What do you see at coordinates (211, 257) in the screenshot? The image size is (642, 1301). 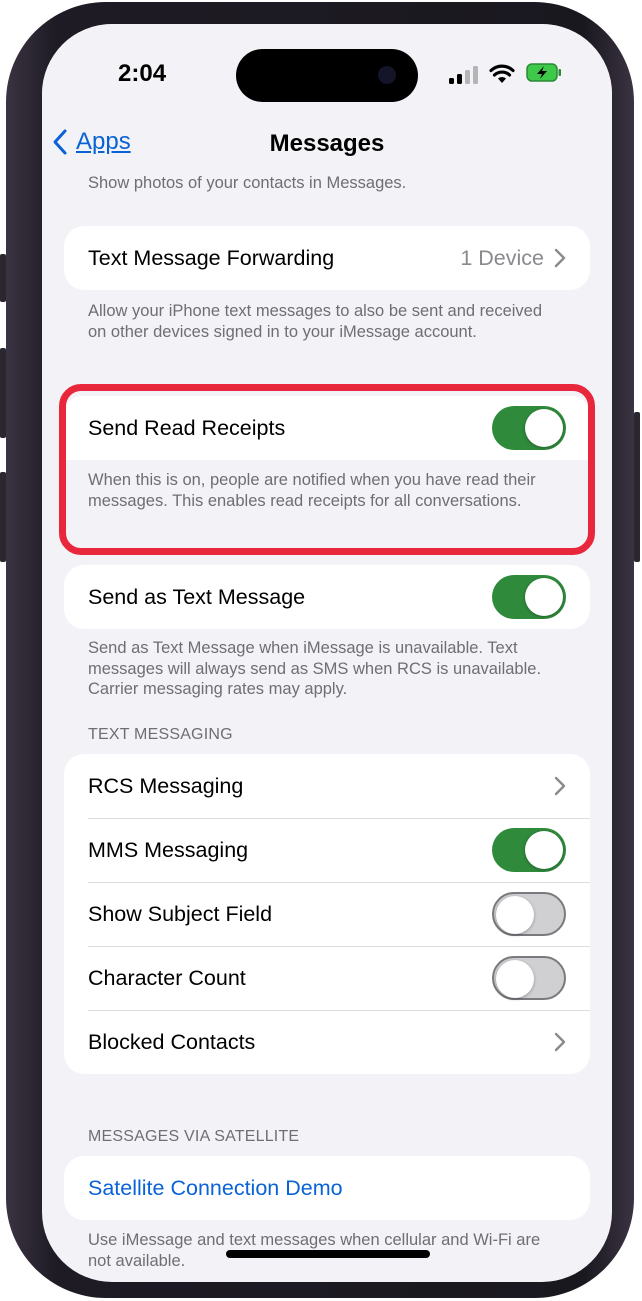 I see `forwarding-label: Text Message Forwarding` at bounding box center [211, 257].